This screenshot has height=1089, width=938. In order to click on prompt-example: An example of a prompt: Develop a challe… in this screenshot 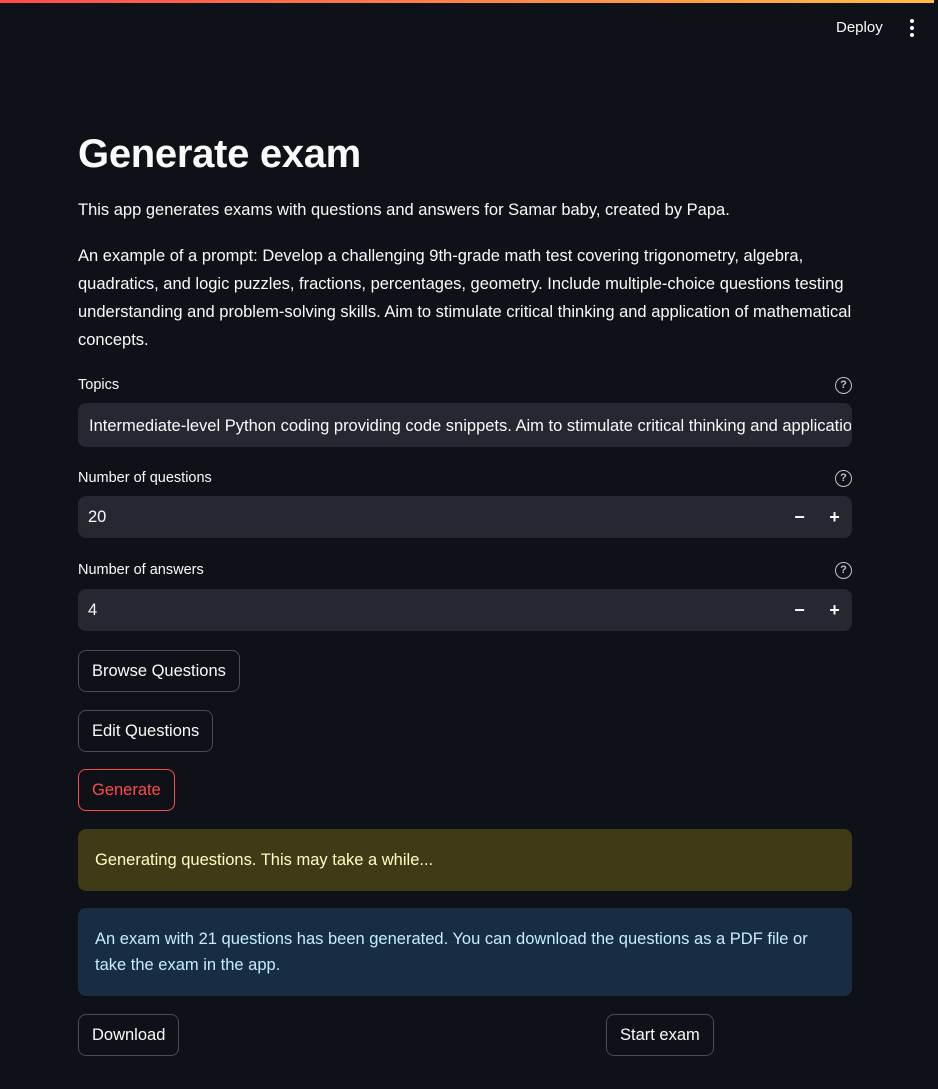, I will do `click(465, 298)`.